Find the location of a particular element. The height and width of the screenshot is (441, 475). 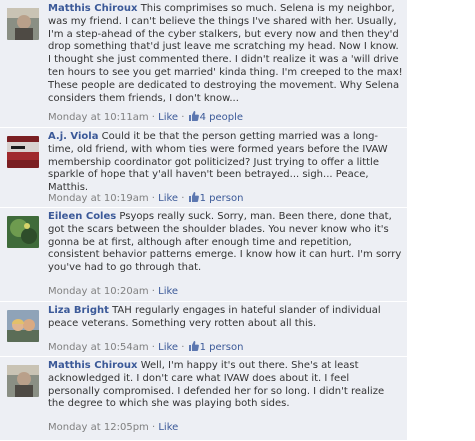

comment-timestamp: Monday at 10:19am is located at coordinates (98, 198).